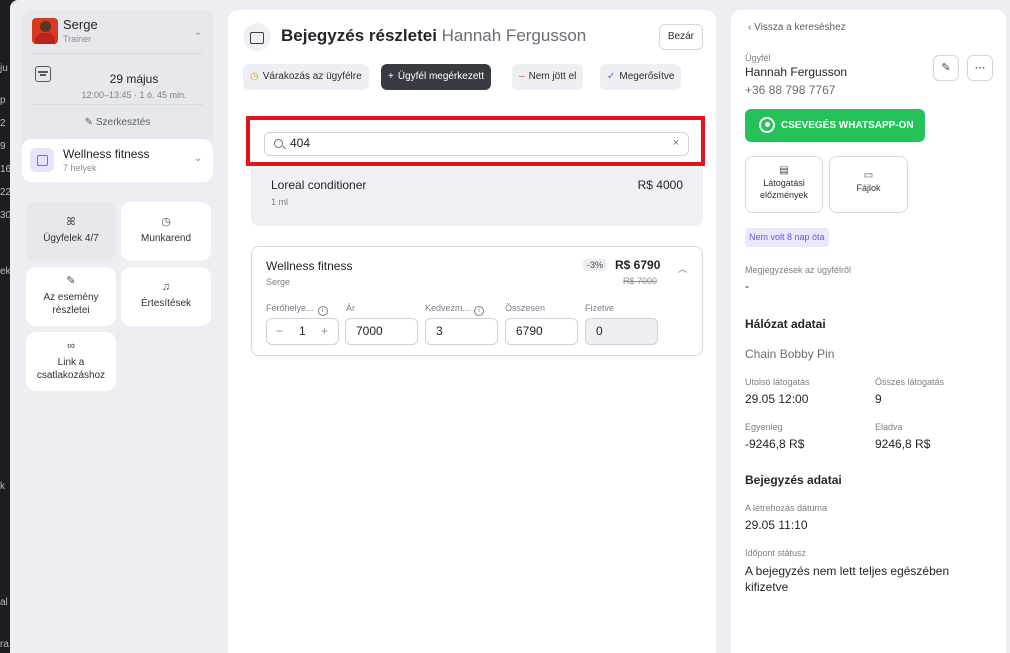 This screenshot has height=653, width=1010. What do you see at coordinates (324, 331) in the screenshot?
I see `plus-button: +` at bounding box center [324, 331].